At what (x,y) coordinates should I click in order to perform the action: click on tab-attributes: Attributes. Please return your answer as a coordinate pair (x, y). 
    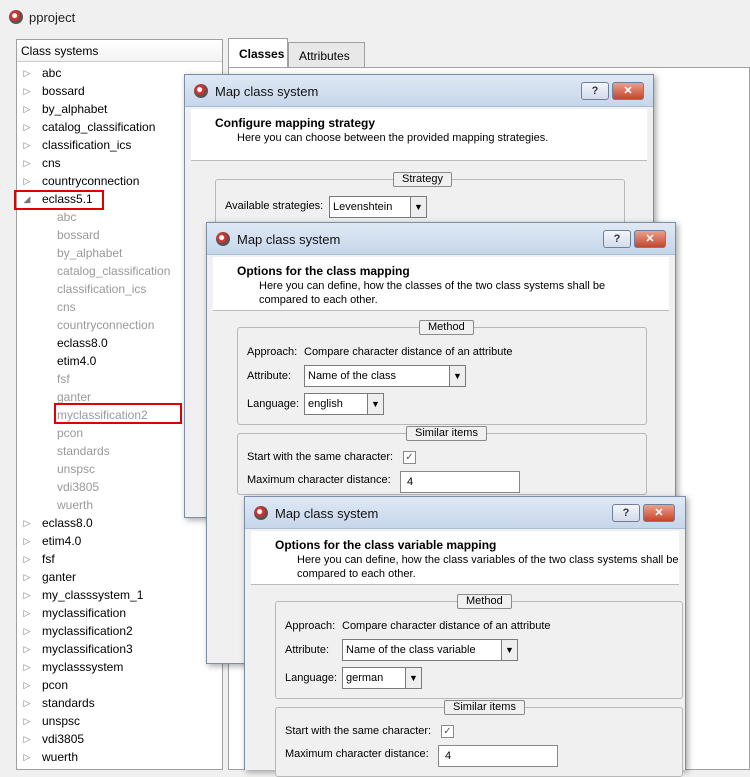
    Looking at the image, I should click on (326, 54).